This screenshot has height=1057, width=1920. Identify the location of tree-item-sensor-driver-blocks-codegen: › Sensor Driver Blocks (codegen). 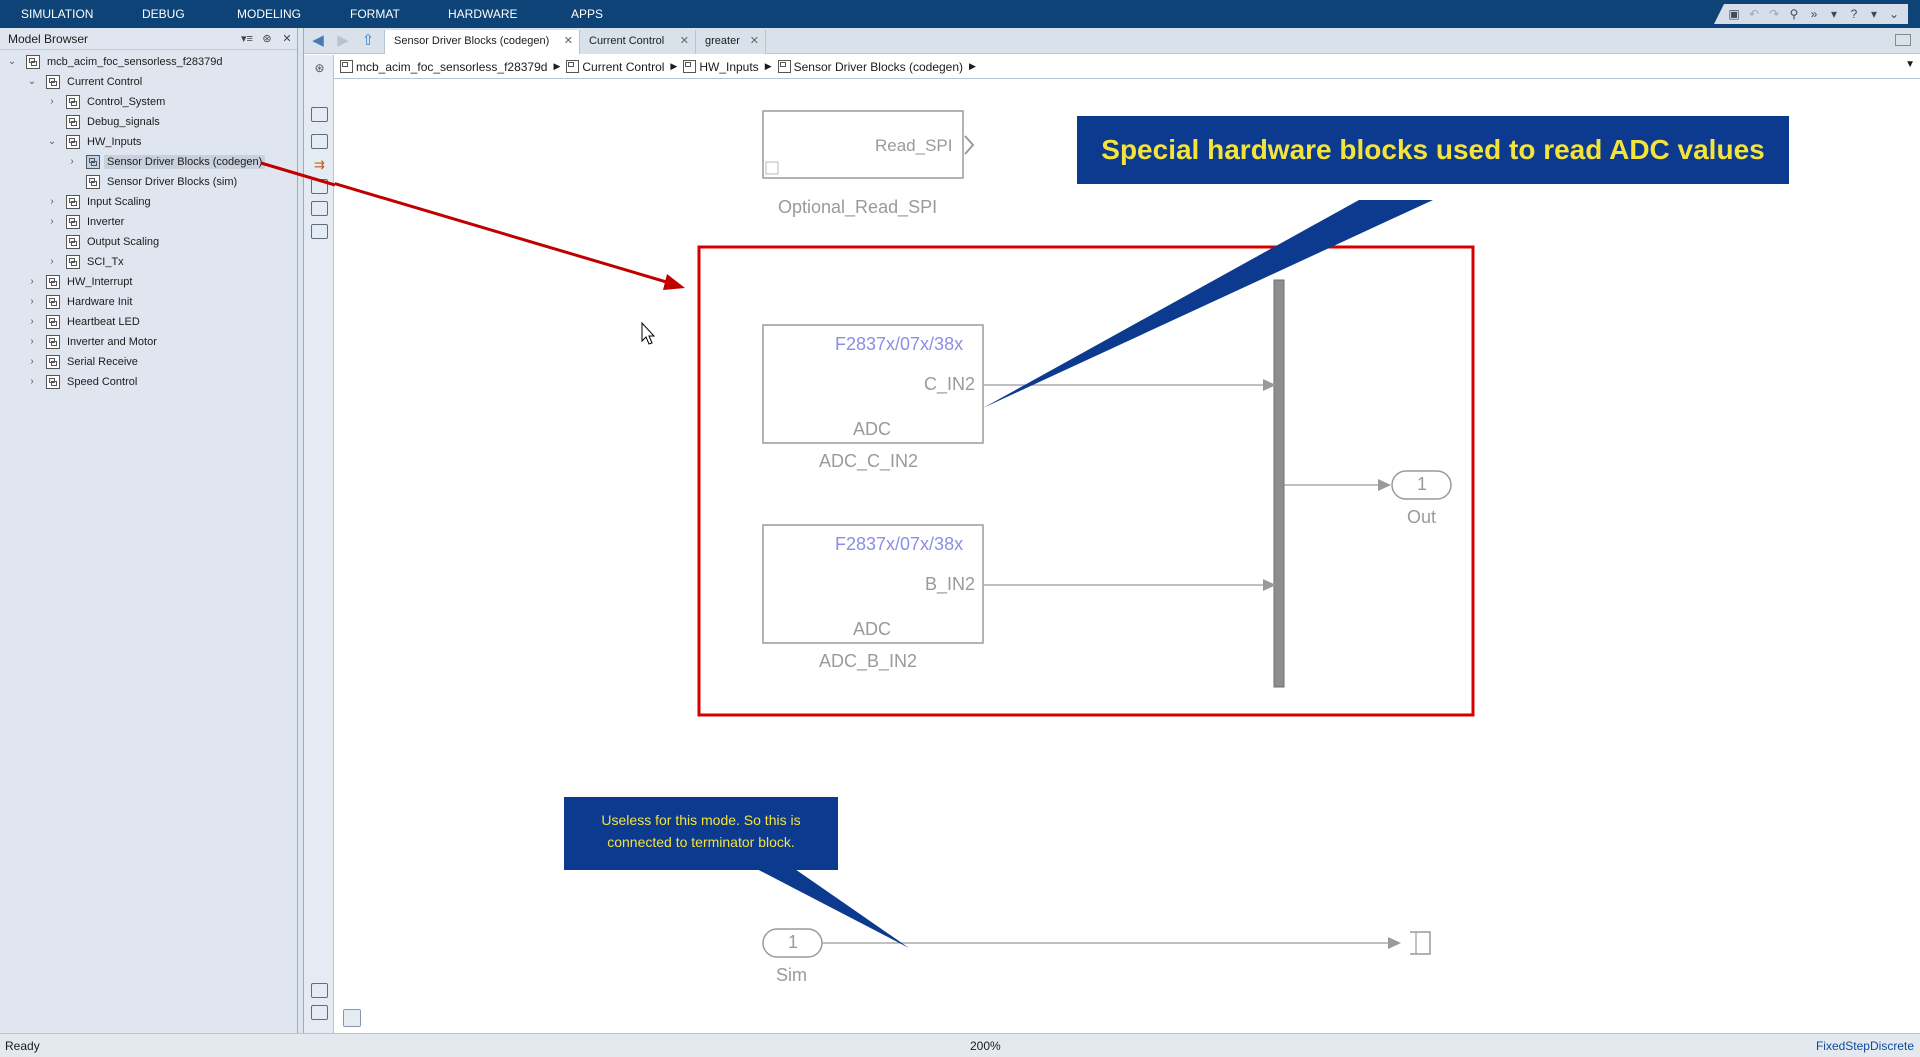
(148, 162).